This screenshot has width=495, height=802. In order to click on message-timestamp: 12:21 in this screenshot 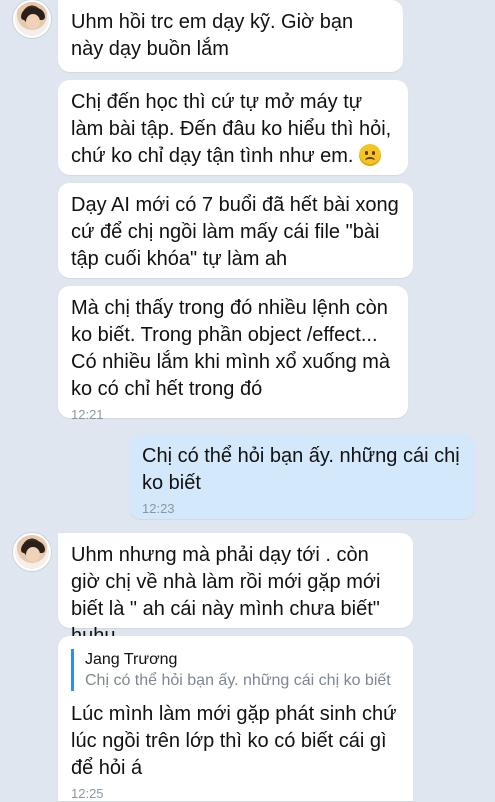, I will do `click(87, 414)`.